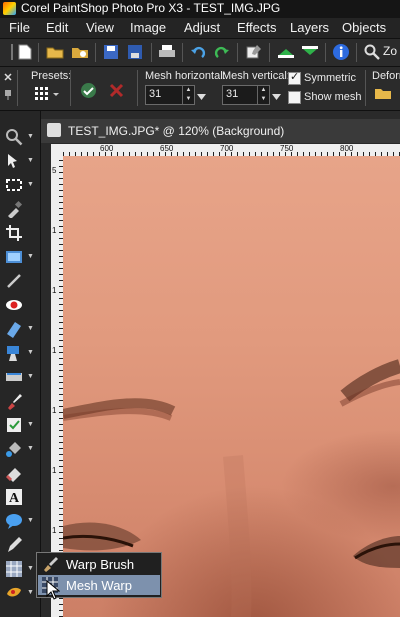 Image resolution: width=400 pixels, height=617 pixels. Describe the element at coordinates (222, 52) in the screenshot. I see `redo-icon` at that location.